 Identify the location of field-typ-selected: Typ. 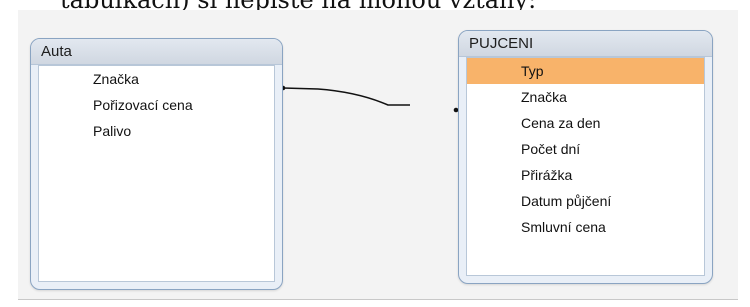
(585, 71).